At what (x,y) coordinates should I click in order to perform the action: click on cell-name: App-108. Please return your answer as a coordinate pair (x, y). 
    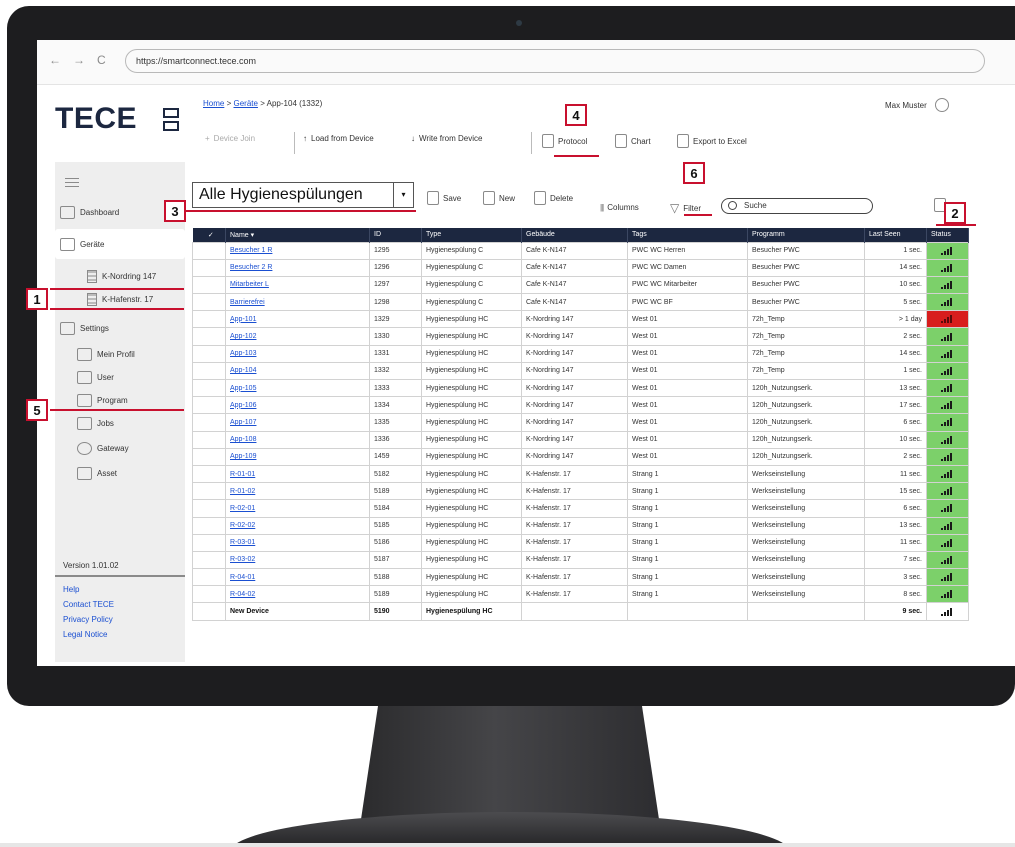
    Looking at the image, I should click on (297, 439).